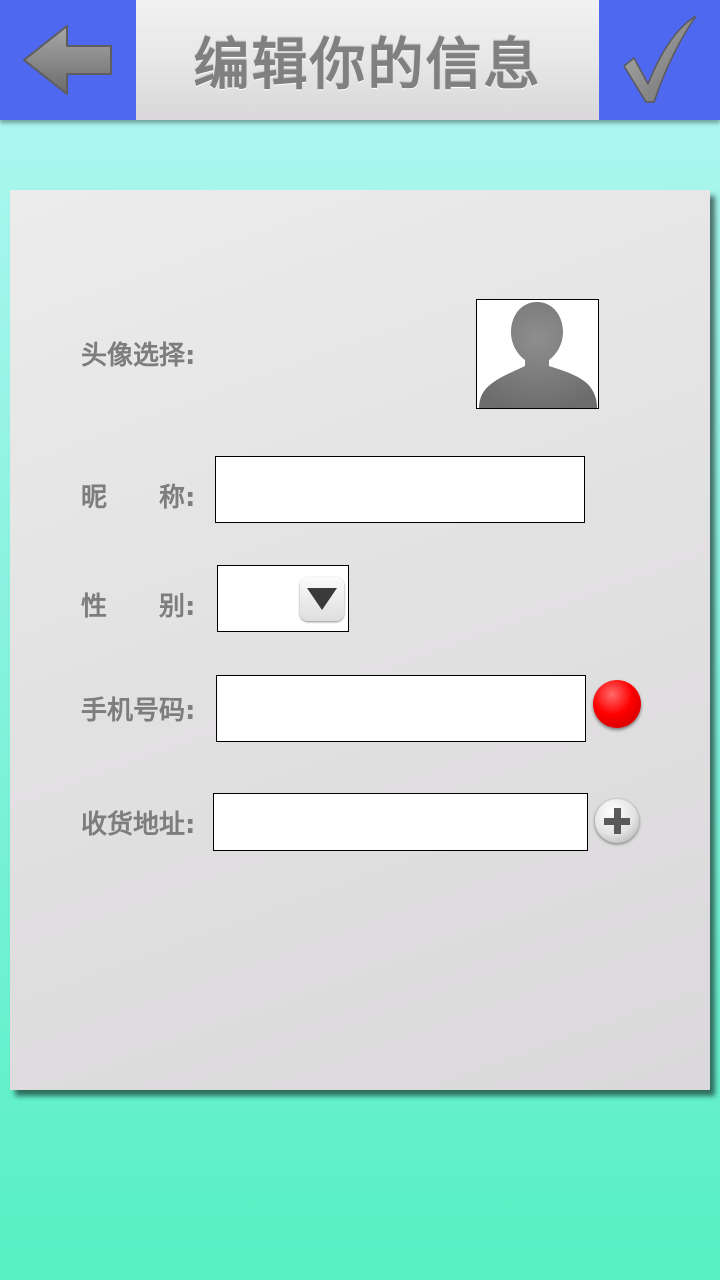  I want to click on phone-input, so click(401, 708).